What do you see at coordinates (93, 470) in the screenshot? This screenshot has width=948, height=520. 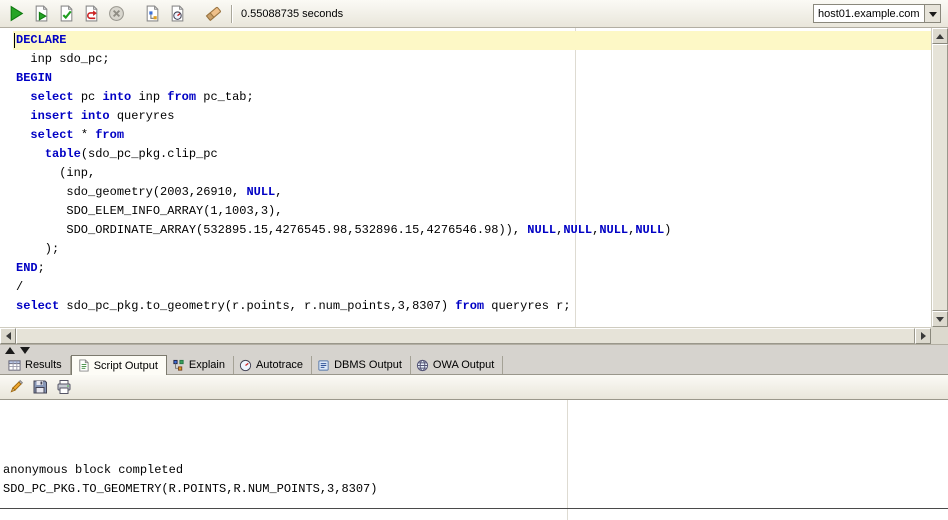 I see `output-line: anonymous block completed` at bounding box center [93, 470].